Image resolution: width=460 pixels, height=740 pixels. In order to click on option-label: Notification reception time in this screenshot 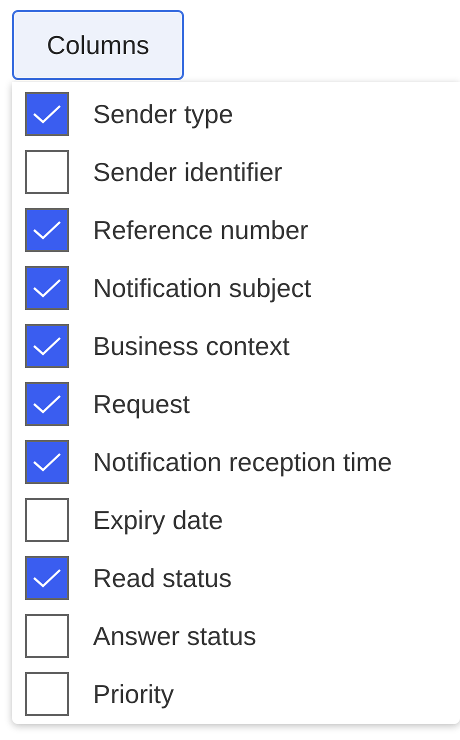, I will do `click(242, 462)`.